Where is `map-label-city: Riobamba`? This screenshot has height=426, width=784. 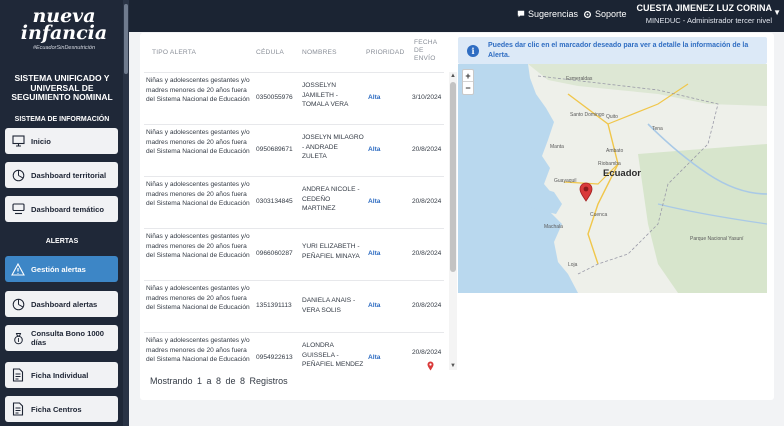 map-label-city: Riobamba is located at coordinates (609, 164).